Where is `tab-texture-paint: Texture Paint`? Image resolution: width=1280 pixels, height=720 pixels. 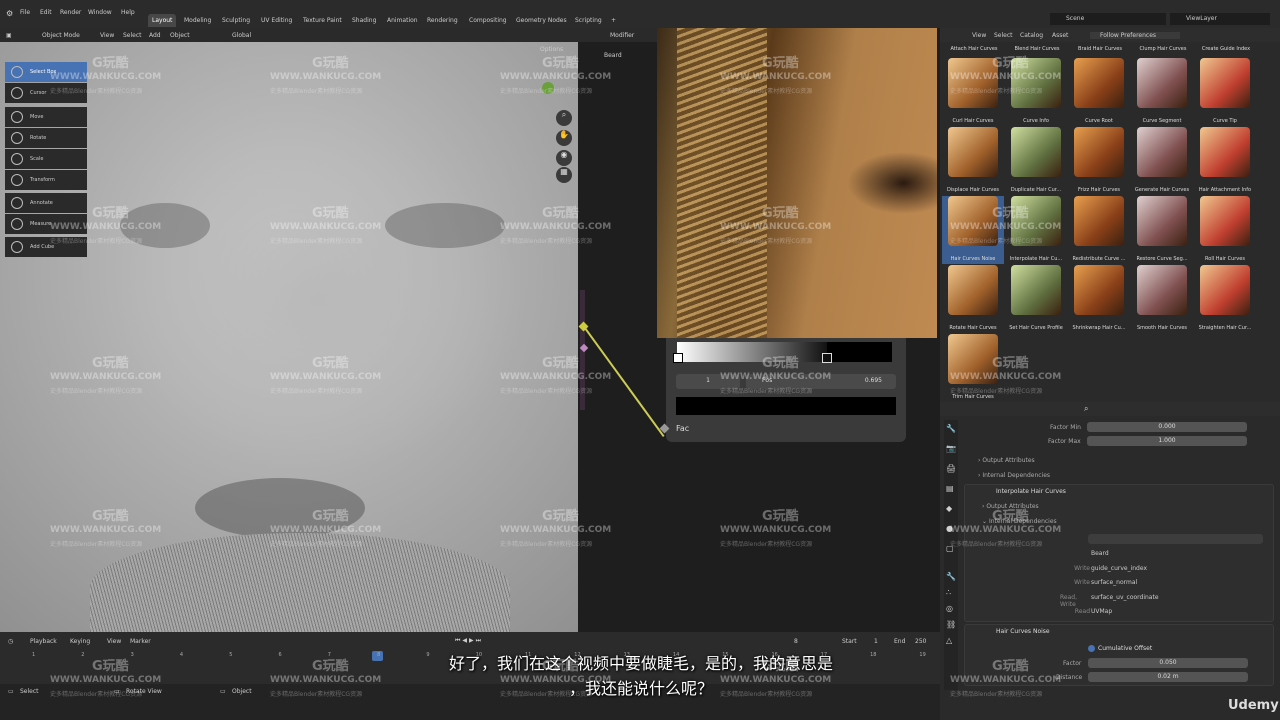
tab-texture-paint: Texture Paint is located at coordinates (322, 20).